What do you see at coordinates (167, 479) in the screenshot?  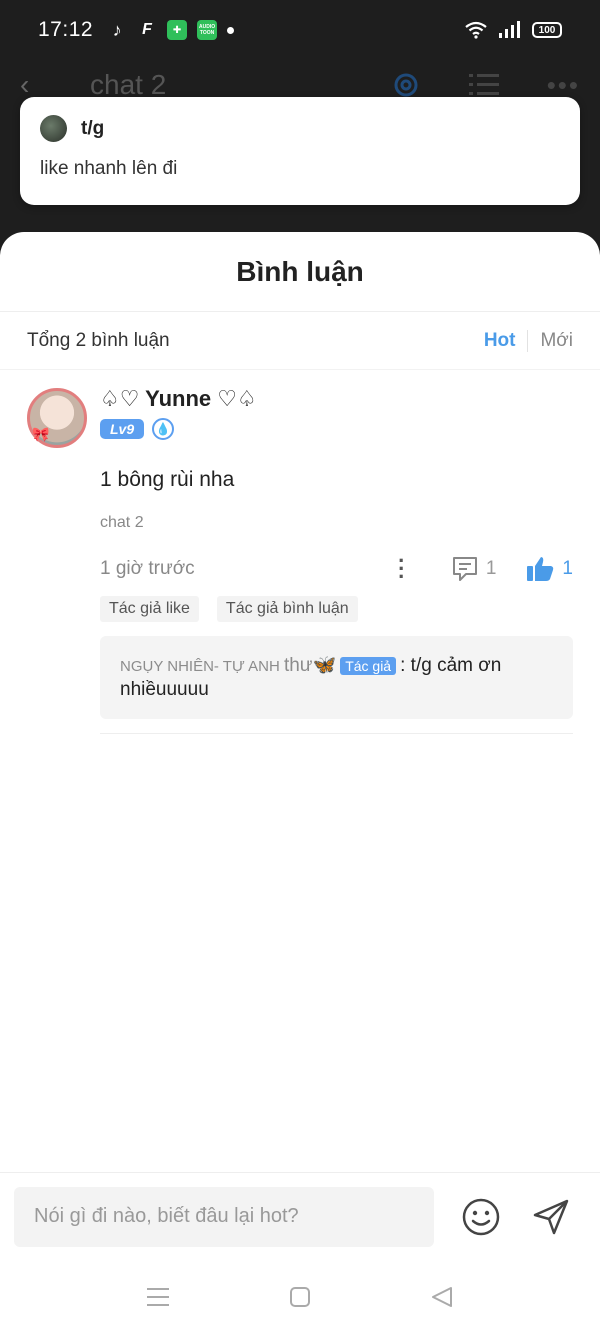 I see `comment-text: 1 bông rùi nha` at bounding box center [167, 479].